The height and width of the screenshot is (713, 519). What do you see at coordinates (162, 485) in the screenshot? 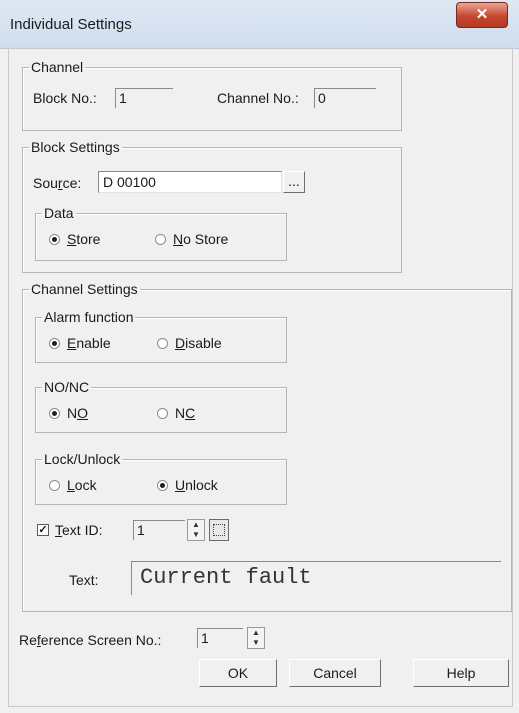
I see `unlock-radio-dot` at bounding box center [162, 485].